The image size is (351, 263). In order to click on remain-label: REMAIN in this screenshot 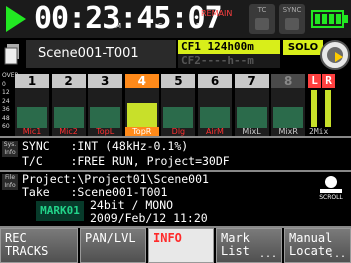, I will do `click(217, 13)`.